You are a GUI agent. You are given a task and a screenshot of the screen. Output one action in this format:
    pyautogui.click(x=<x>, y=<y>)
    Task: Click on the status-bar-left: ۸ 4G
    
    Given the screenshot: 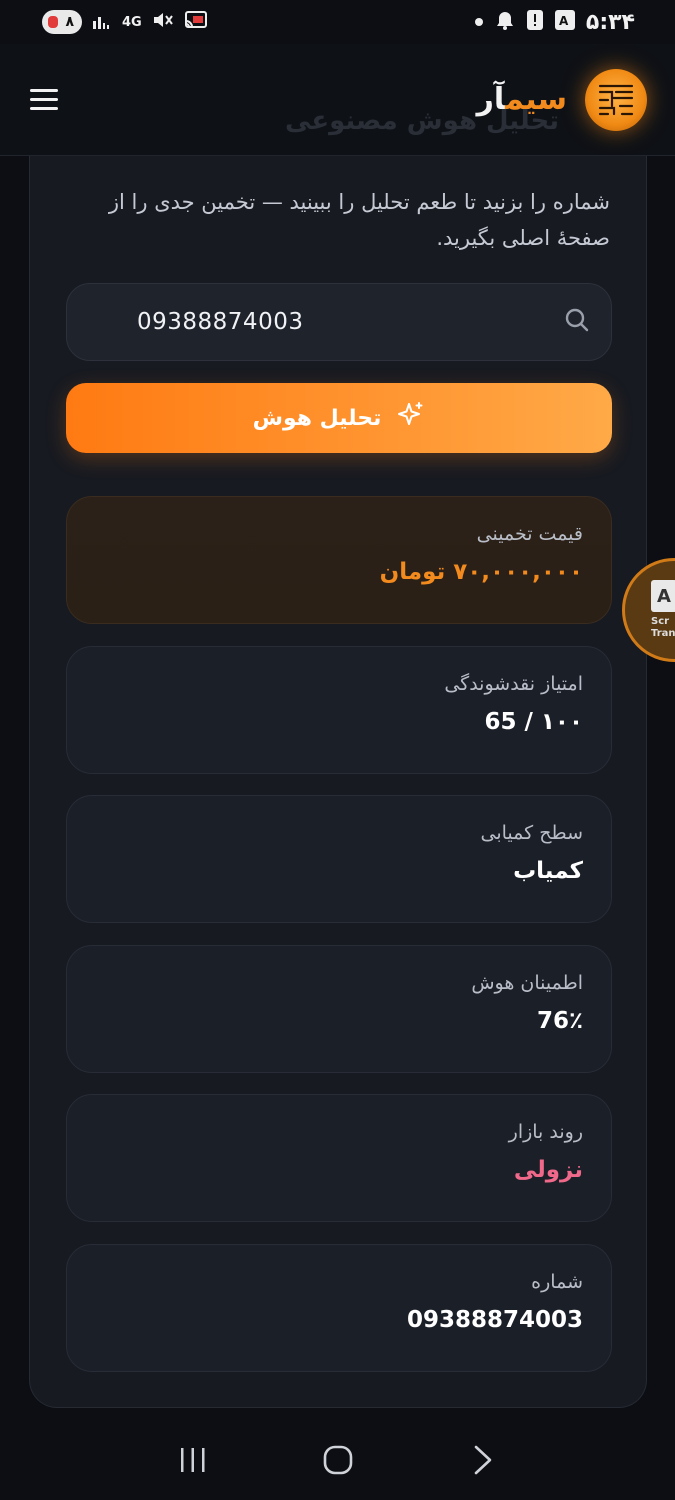 What is the action you would take?
    pyautogui.click(x=125, y=22)
    